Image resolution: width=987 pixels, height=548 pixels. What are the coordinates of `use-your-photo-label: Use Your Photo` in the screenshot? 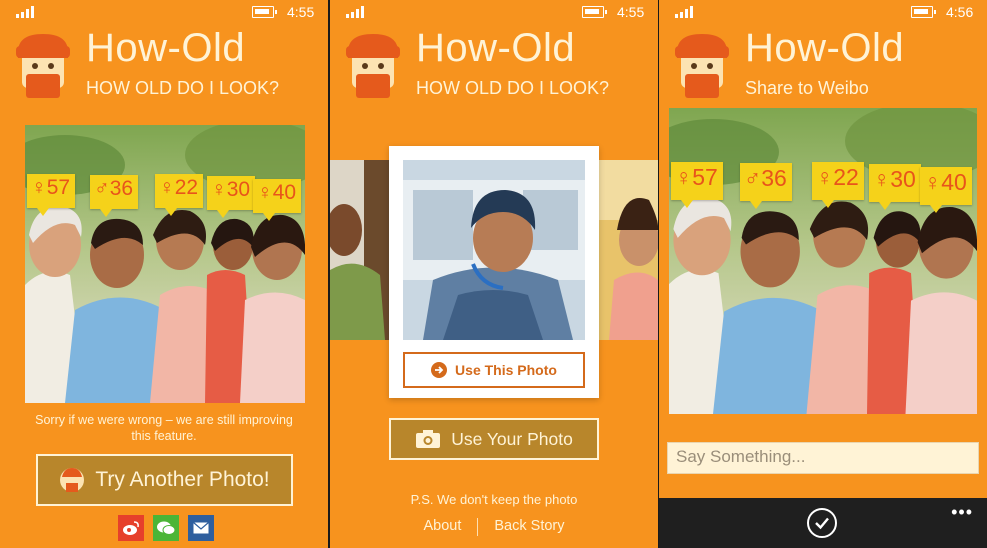 It's located at (512, 438).